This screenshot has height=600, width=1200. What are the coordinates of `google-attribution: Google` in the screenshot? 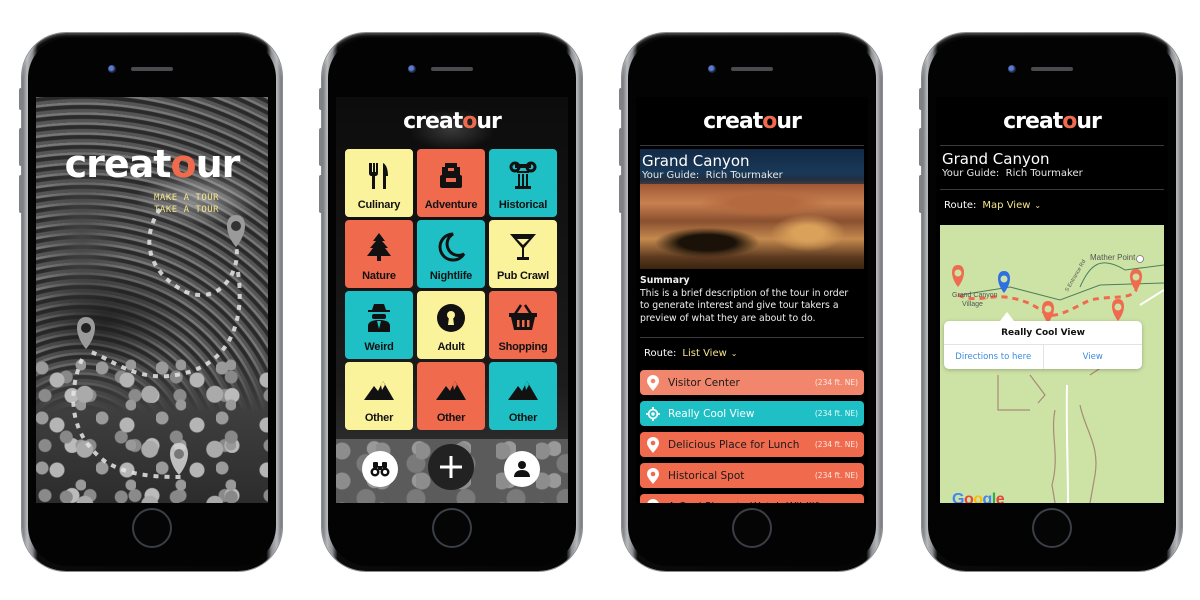 It's located at (978, 497).